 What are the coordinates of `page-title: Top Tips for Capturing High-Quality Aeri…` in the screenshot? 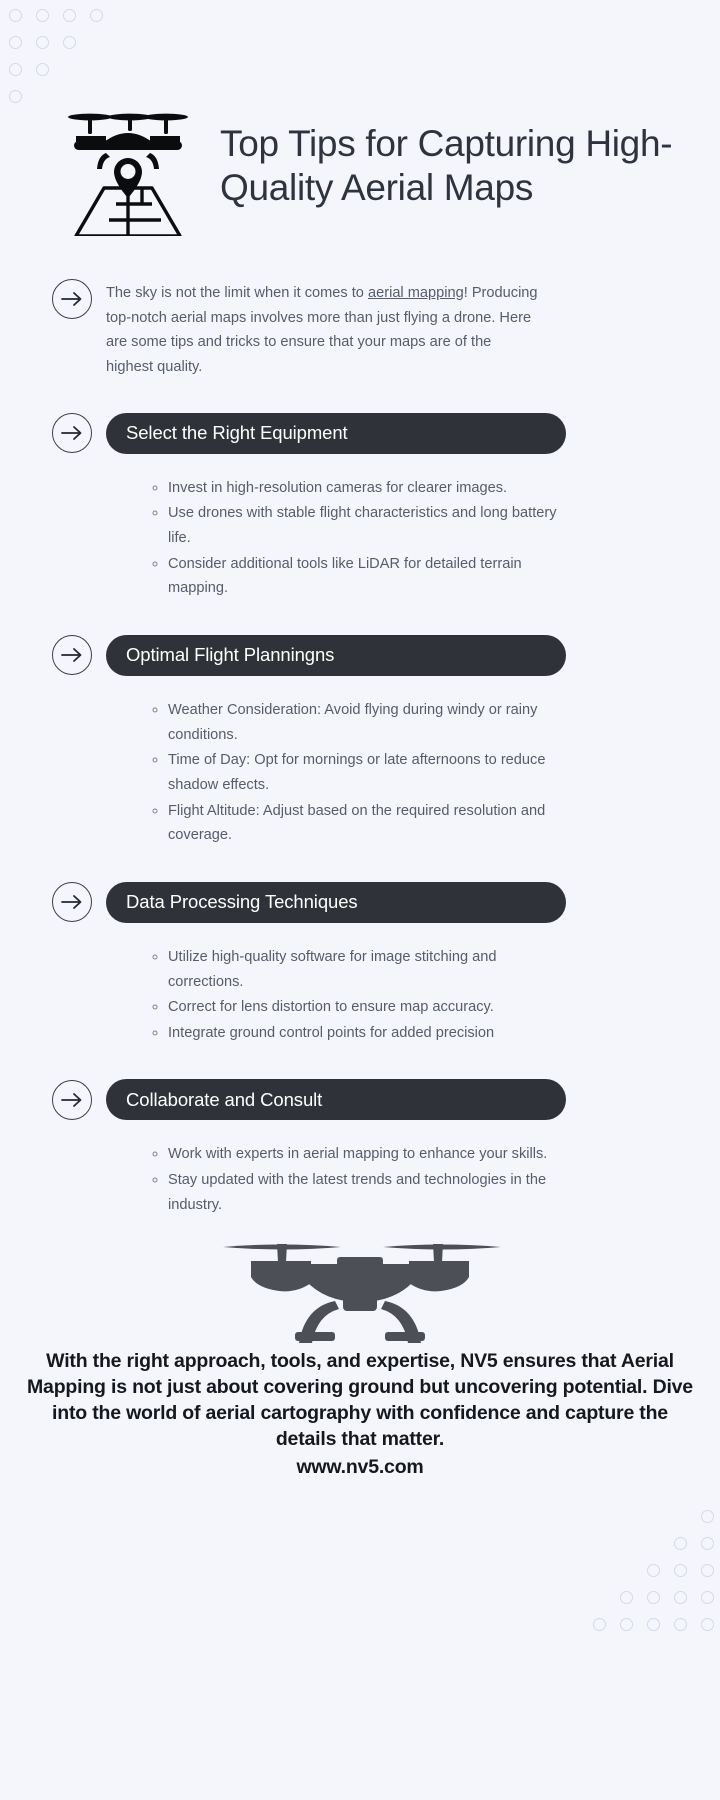 It's located at (446, 165).